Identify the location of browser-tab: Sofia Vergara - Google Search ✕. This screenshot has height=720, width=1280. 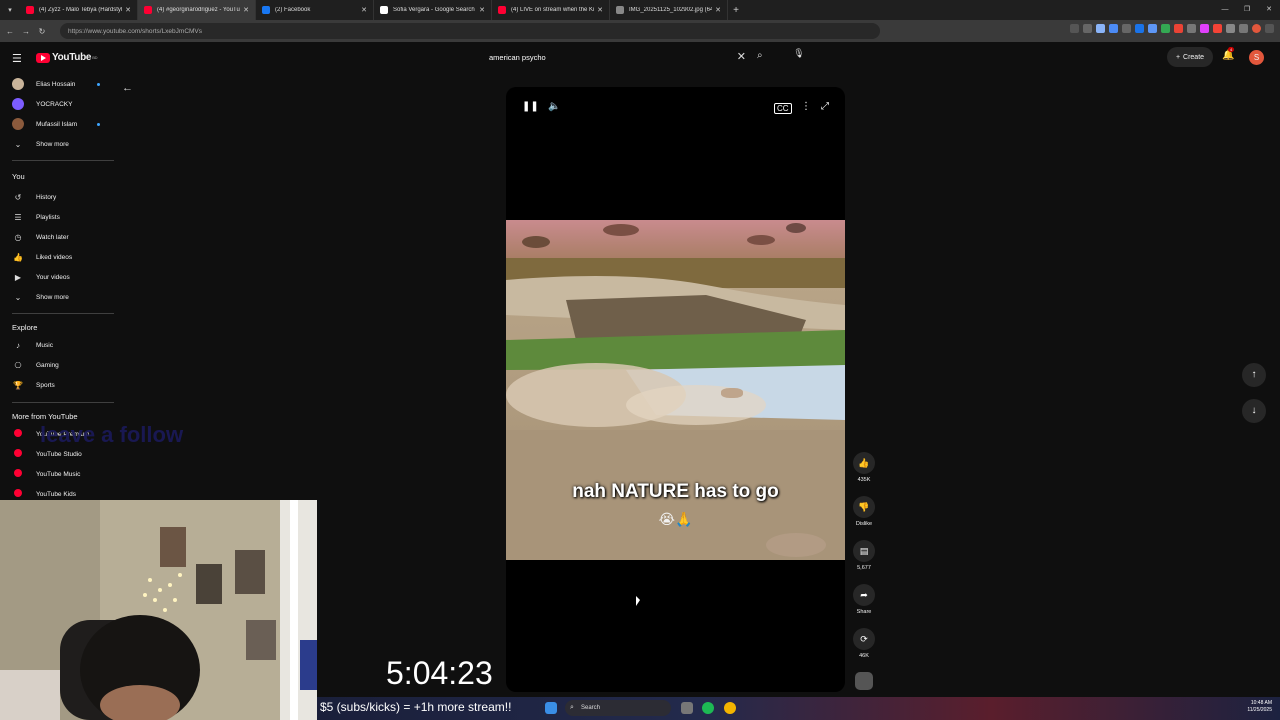
(433, 10).